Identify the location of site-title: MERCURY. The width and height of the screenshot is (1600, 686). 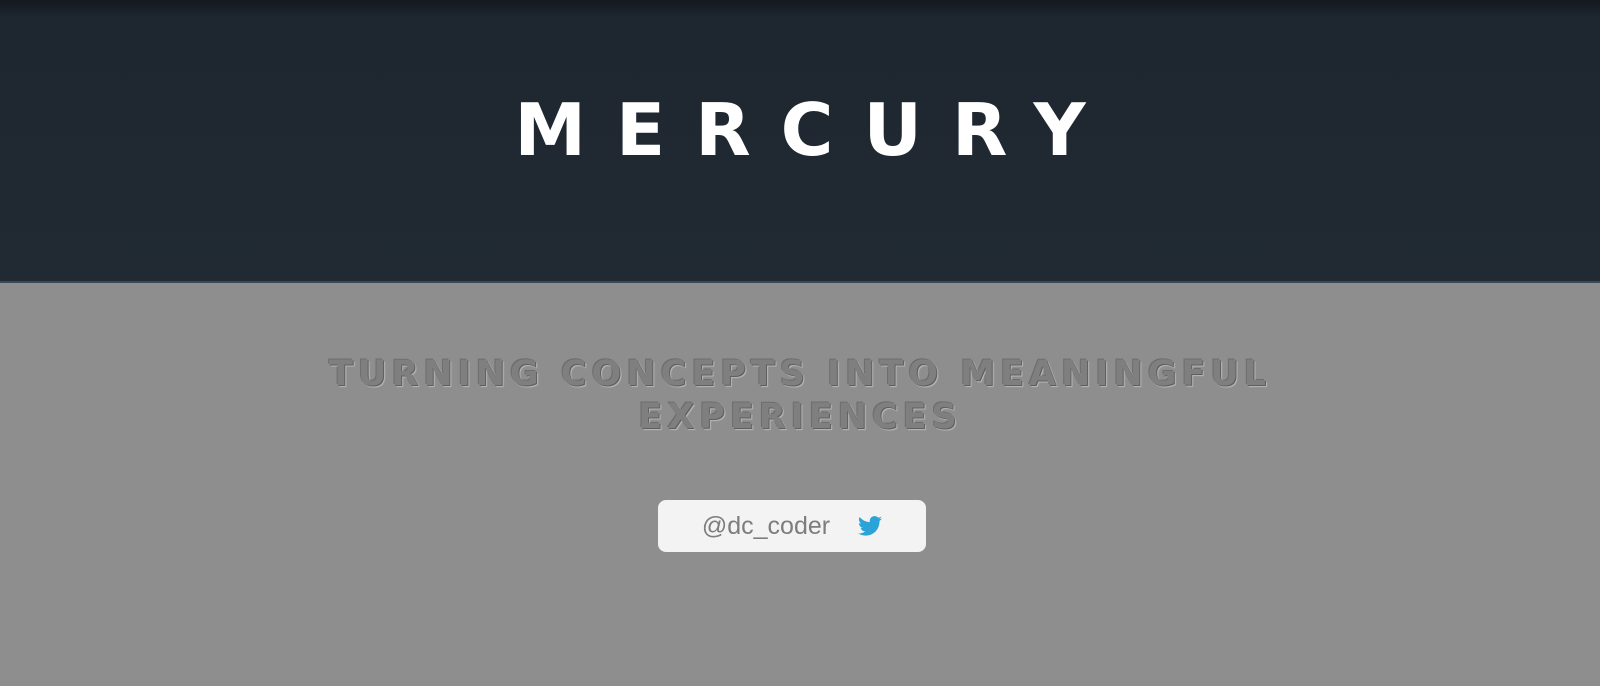
(815, 130).